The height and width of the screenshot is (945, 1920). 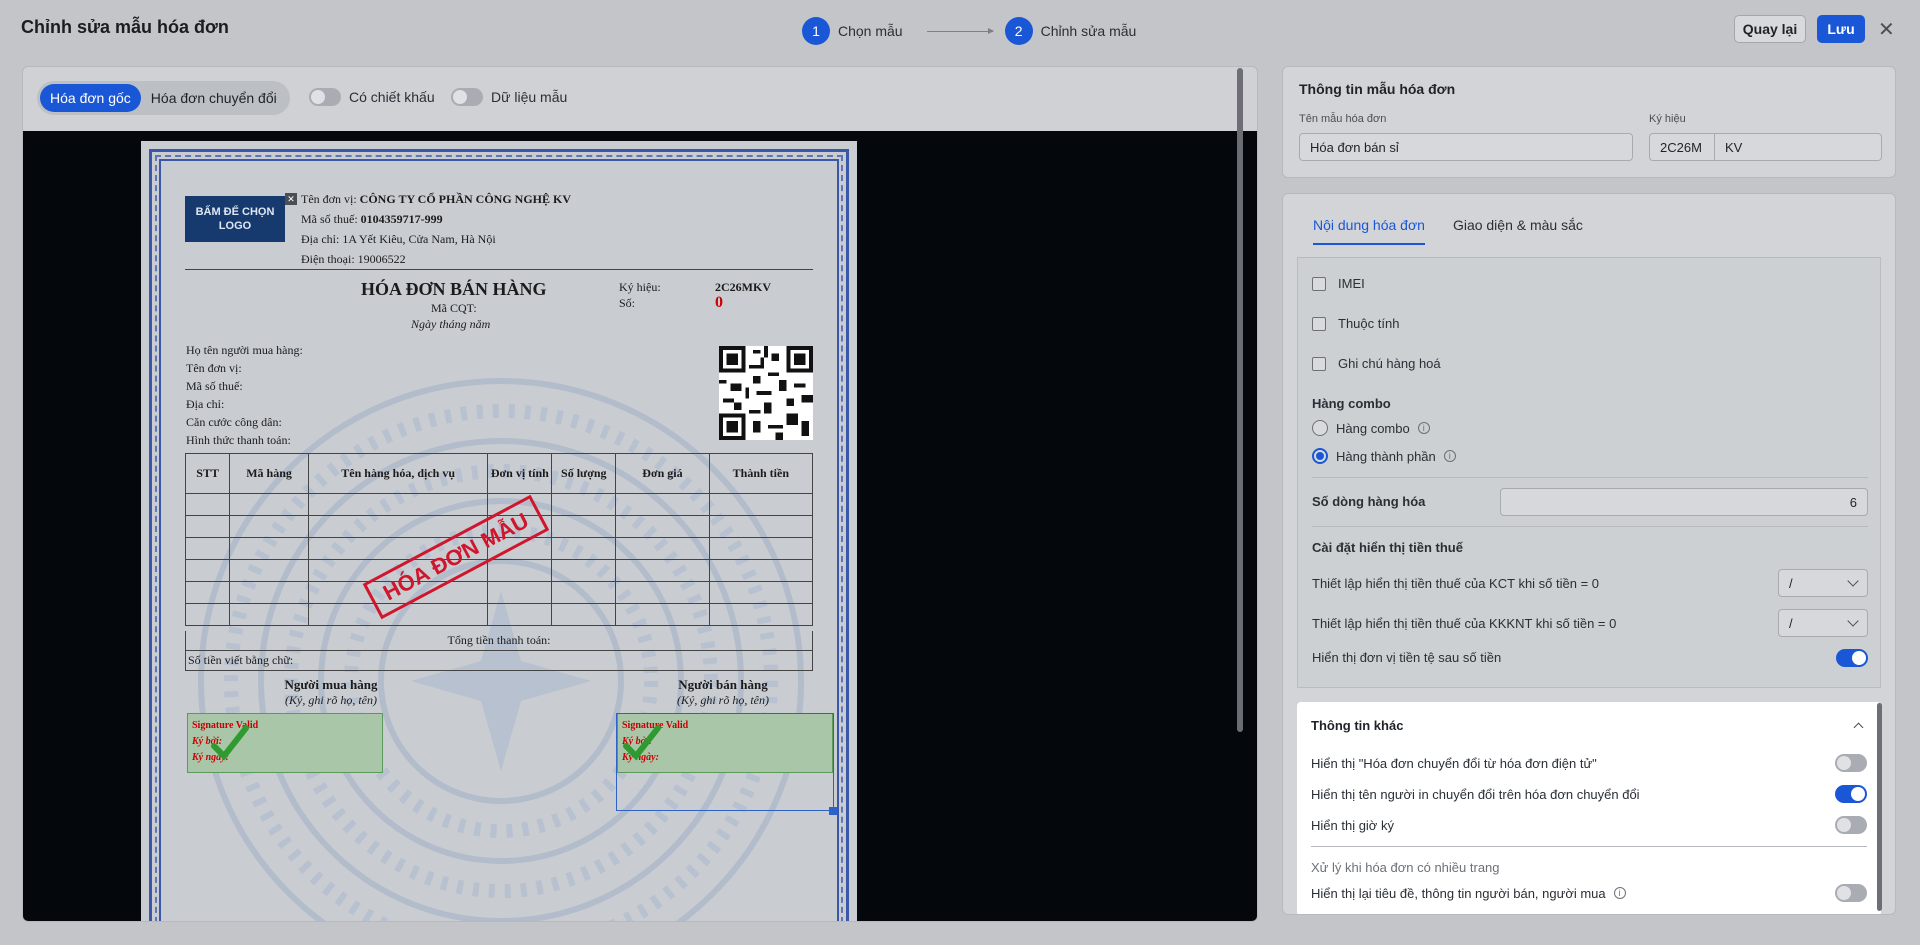 What do you see at coordinates (627, 303) in the screenshot?
I see `number-label: Số:` at bounding box center [627, 303].